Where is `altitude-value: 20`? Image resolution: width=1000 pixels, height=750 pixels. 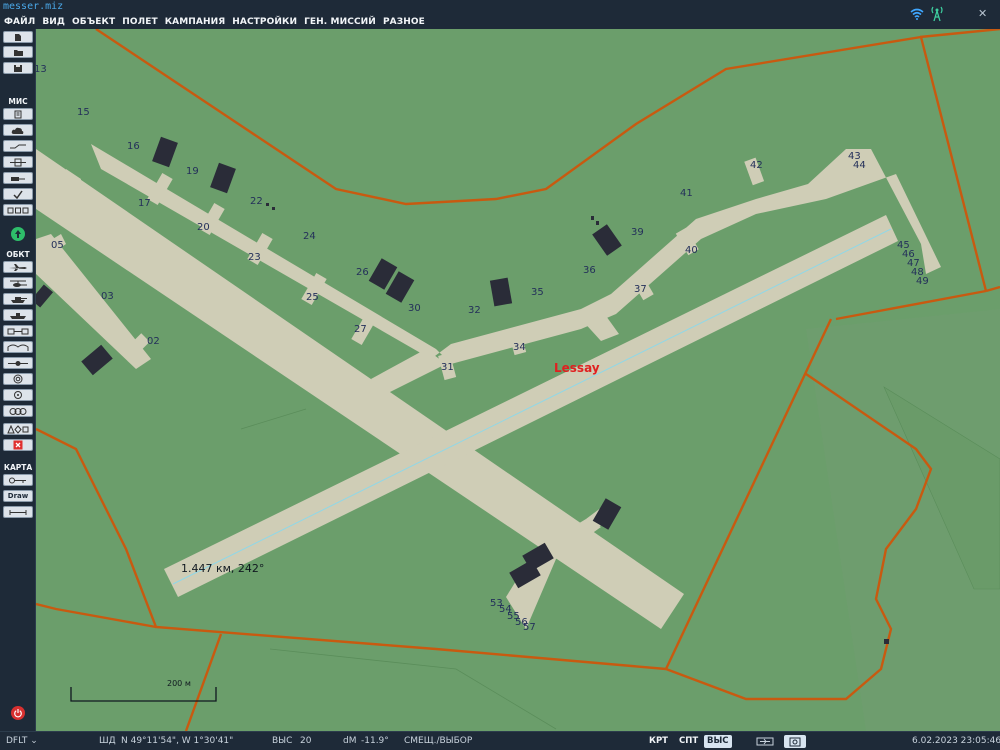 altitude-value: 20 is located at coordinates (306, 741).